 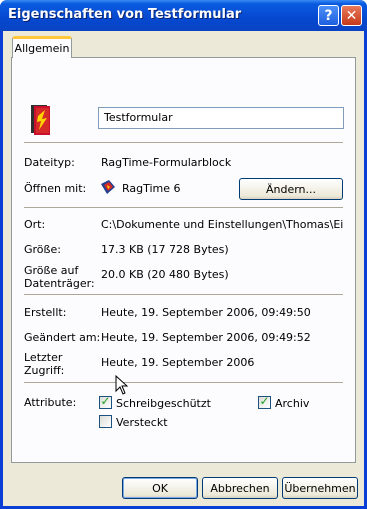 What do you see at coordinates (42, 249) in the screenshot?
I see `size-label: Größe:` at bounding box center [42, 249].